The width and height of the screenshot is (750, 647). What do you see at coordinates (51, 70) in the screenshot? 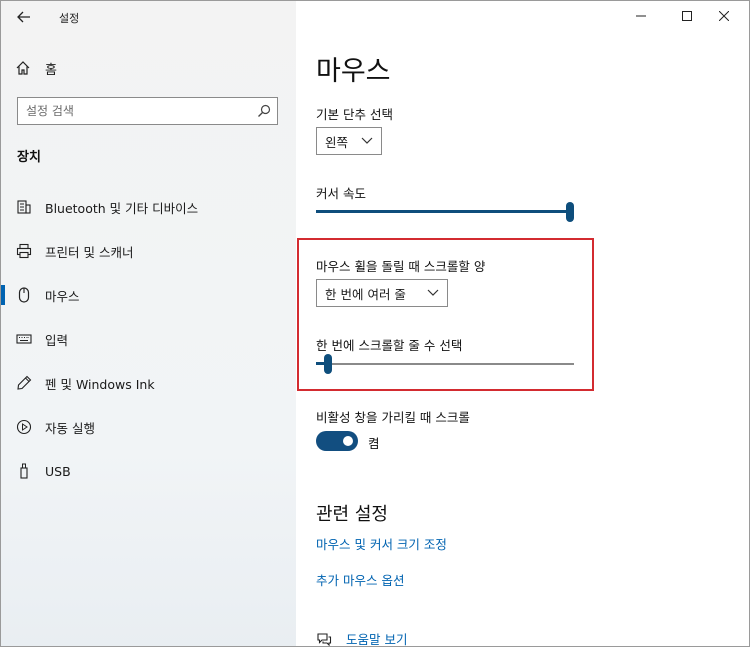
I see `home-label: 홈` at bounding box center [51, 70].